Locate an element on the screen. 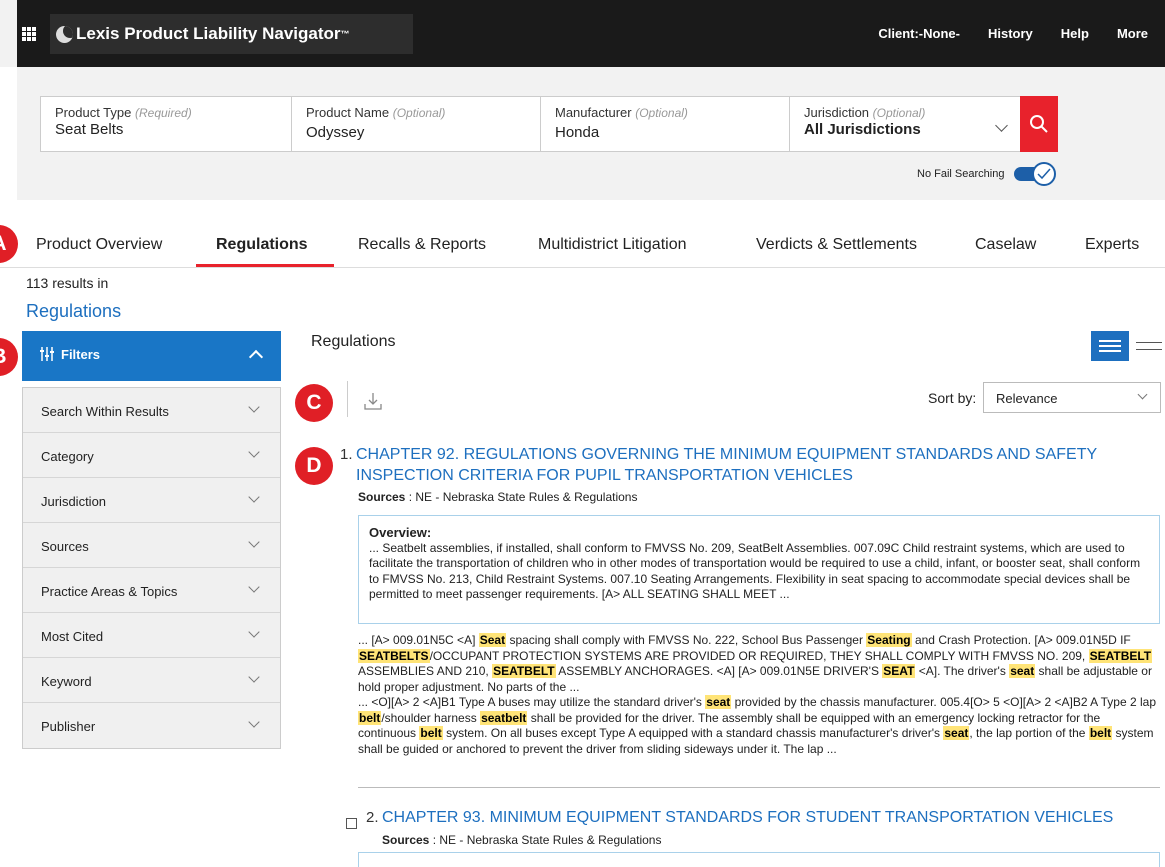  product-type-label: Product Type (Required) is located at coordinates (166, 112).